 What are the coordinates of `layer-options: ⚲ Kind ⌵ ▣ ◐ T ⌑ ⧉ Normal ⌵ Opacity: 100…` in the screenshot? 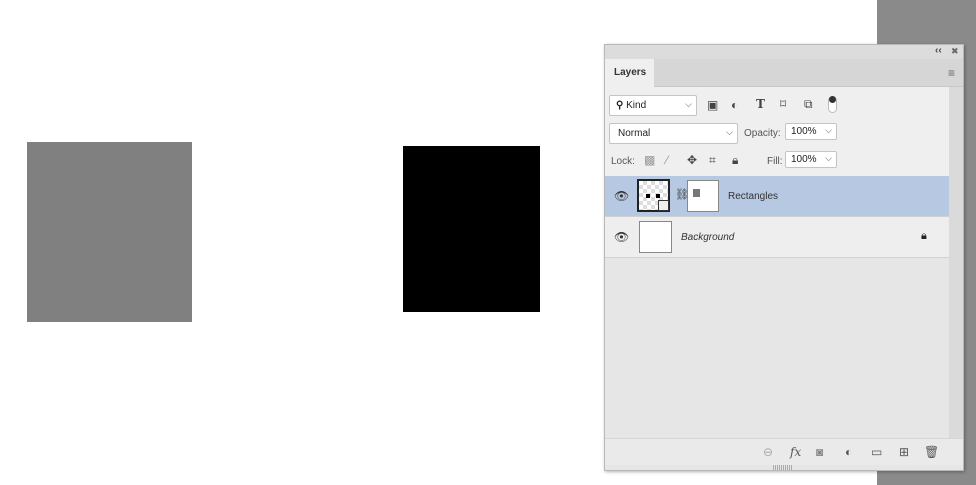 It's located at (777, 131).